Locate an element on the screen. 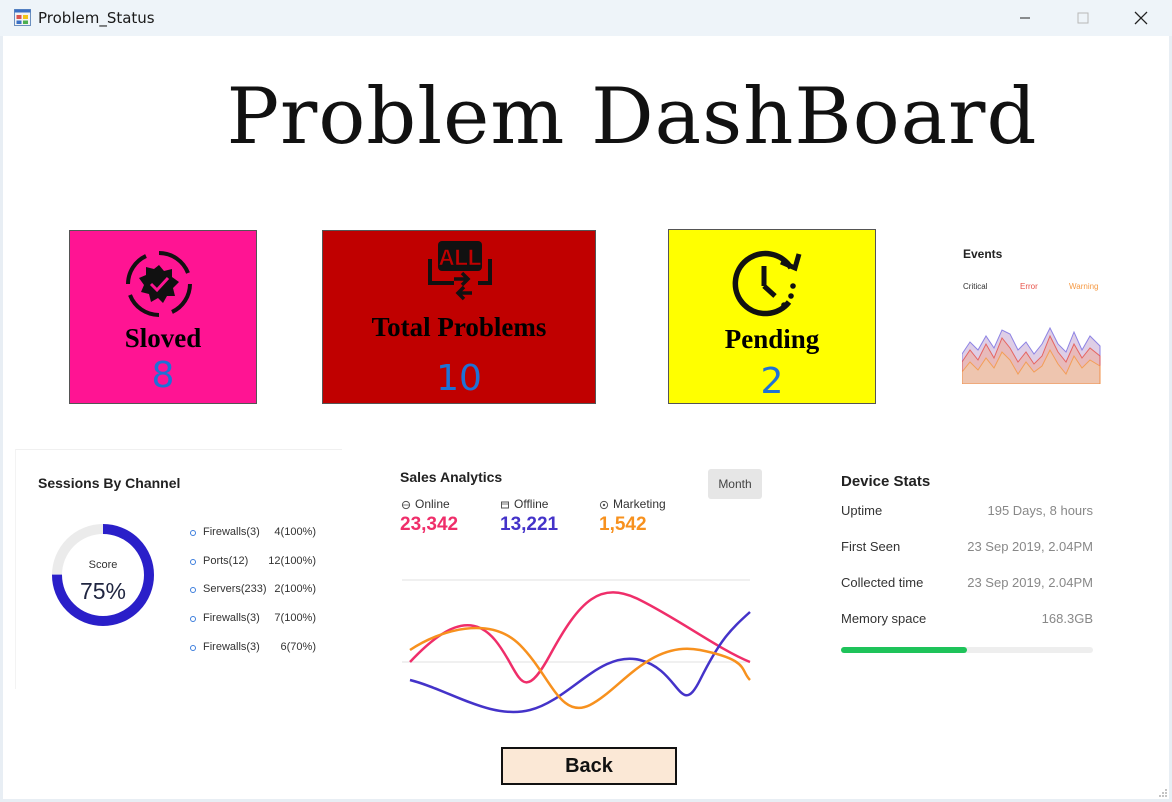  all-swap-icon: ALL is located at coordinates (460, 271).